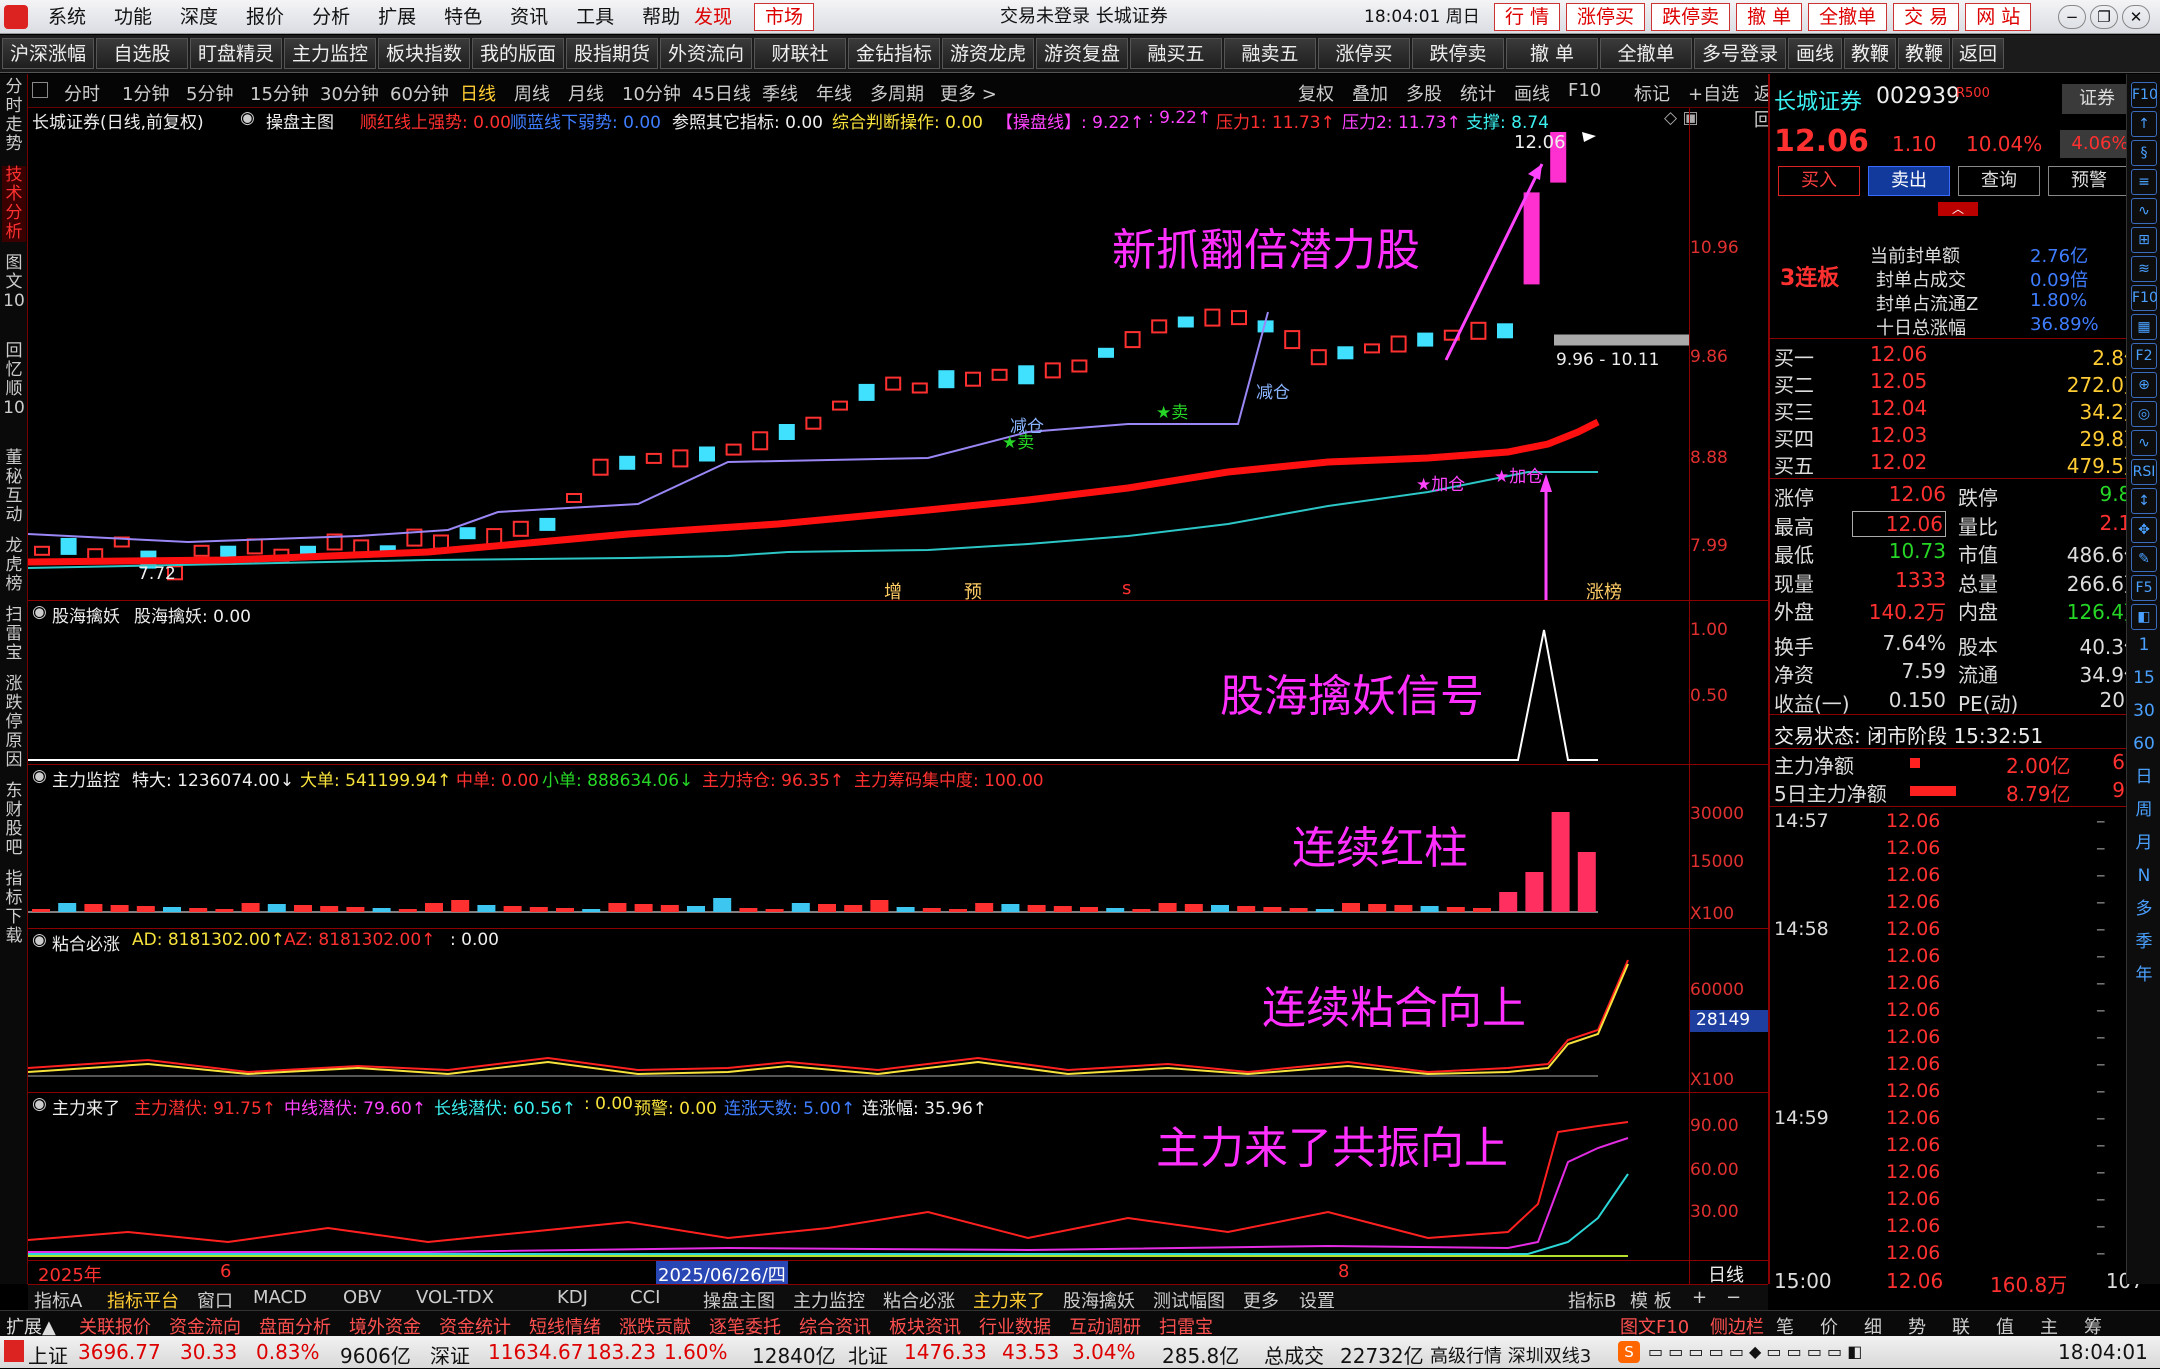  I want to click on indicator-tab-6: KDJ, so click(572, 1297).